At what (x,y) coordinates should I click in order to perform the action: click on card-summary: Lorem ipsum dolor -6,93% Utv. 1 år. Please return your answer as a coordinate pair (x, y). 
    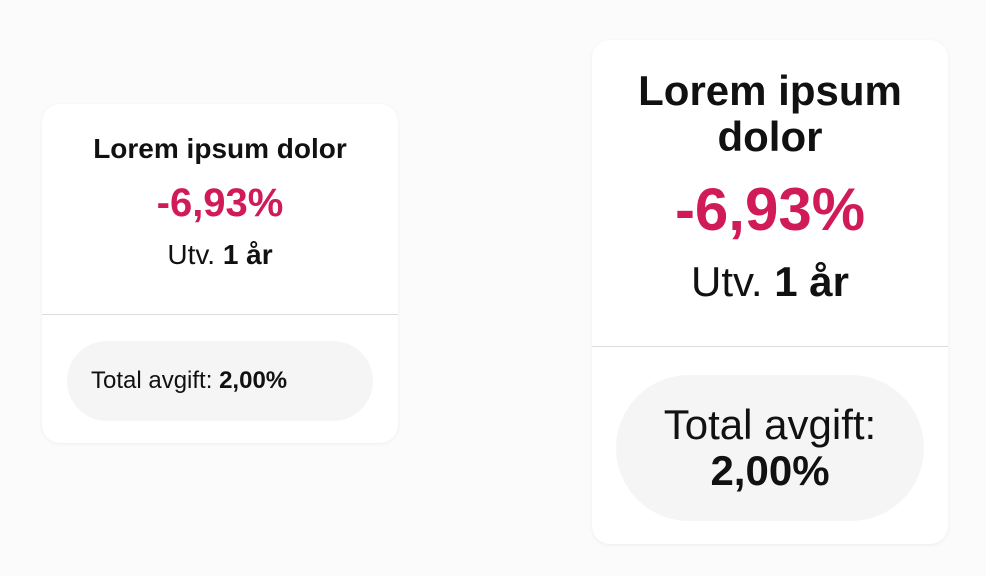
    Looking at the image, I should click on (220, 209).